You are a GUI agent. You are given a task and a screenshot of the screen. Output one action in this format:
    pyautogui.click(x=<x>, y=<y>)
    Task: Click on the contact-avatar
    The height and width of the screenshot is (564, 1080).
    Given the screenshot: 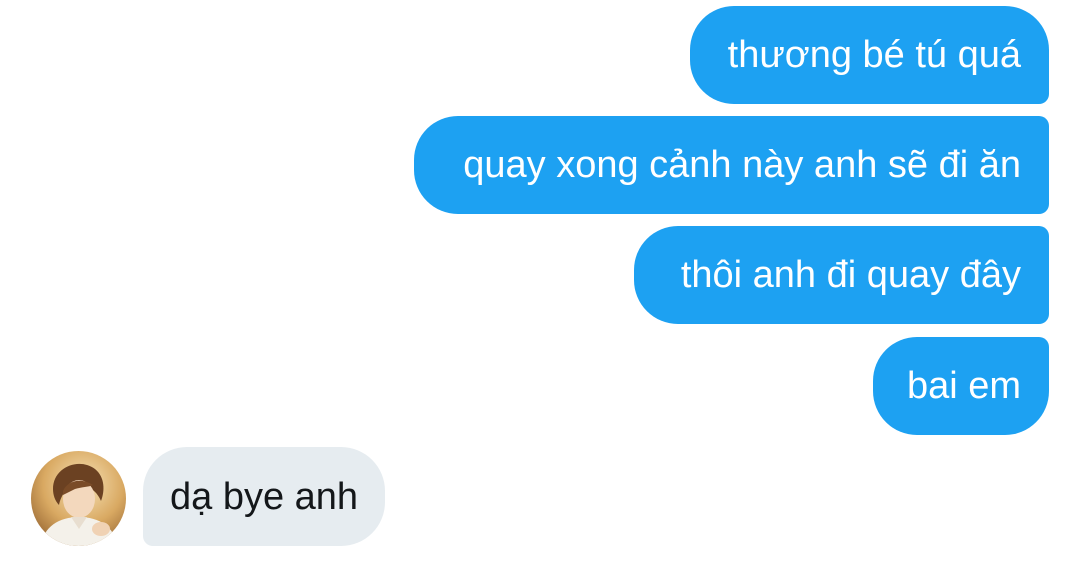 What is the action you would take?
    pyautogui.click(x=78, y=498)
    